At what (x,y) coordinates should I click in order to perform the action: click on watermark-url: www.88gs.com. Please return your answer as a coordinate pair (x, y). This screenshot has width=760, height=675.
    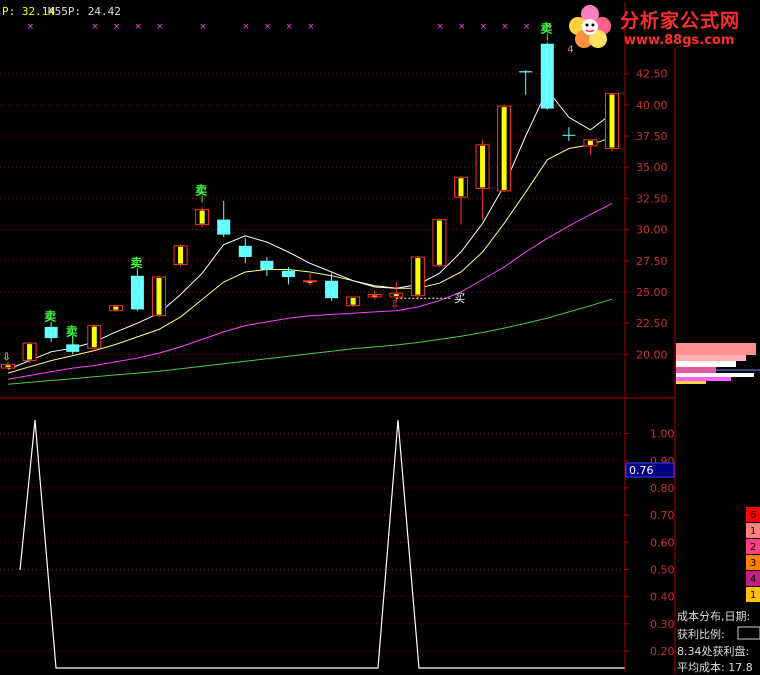
    Looking at the image, I should click on (679, 40).